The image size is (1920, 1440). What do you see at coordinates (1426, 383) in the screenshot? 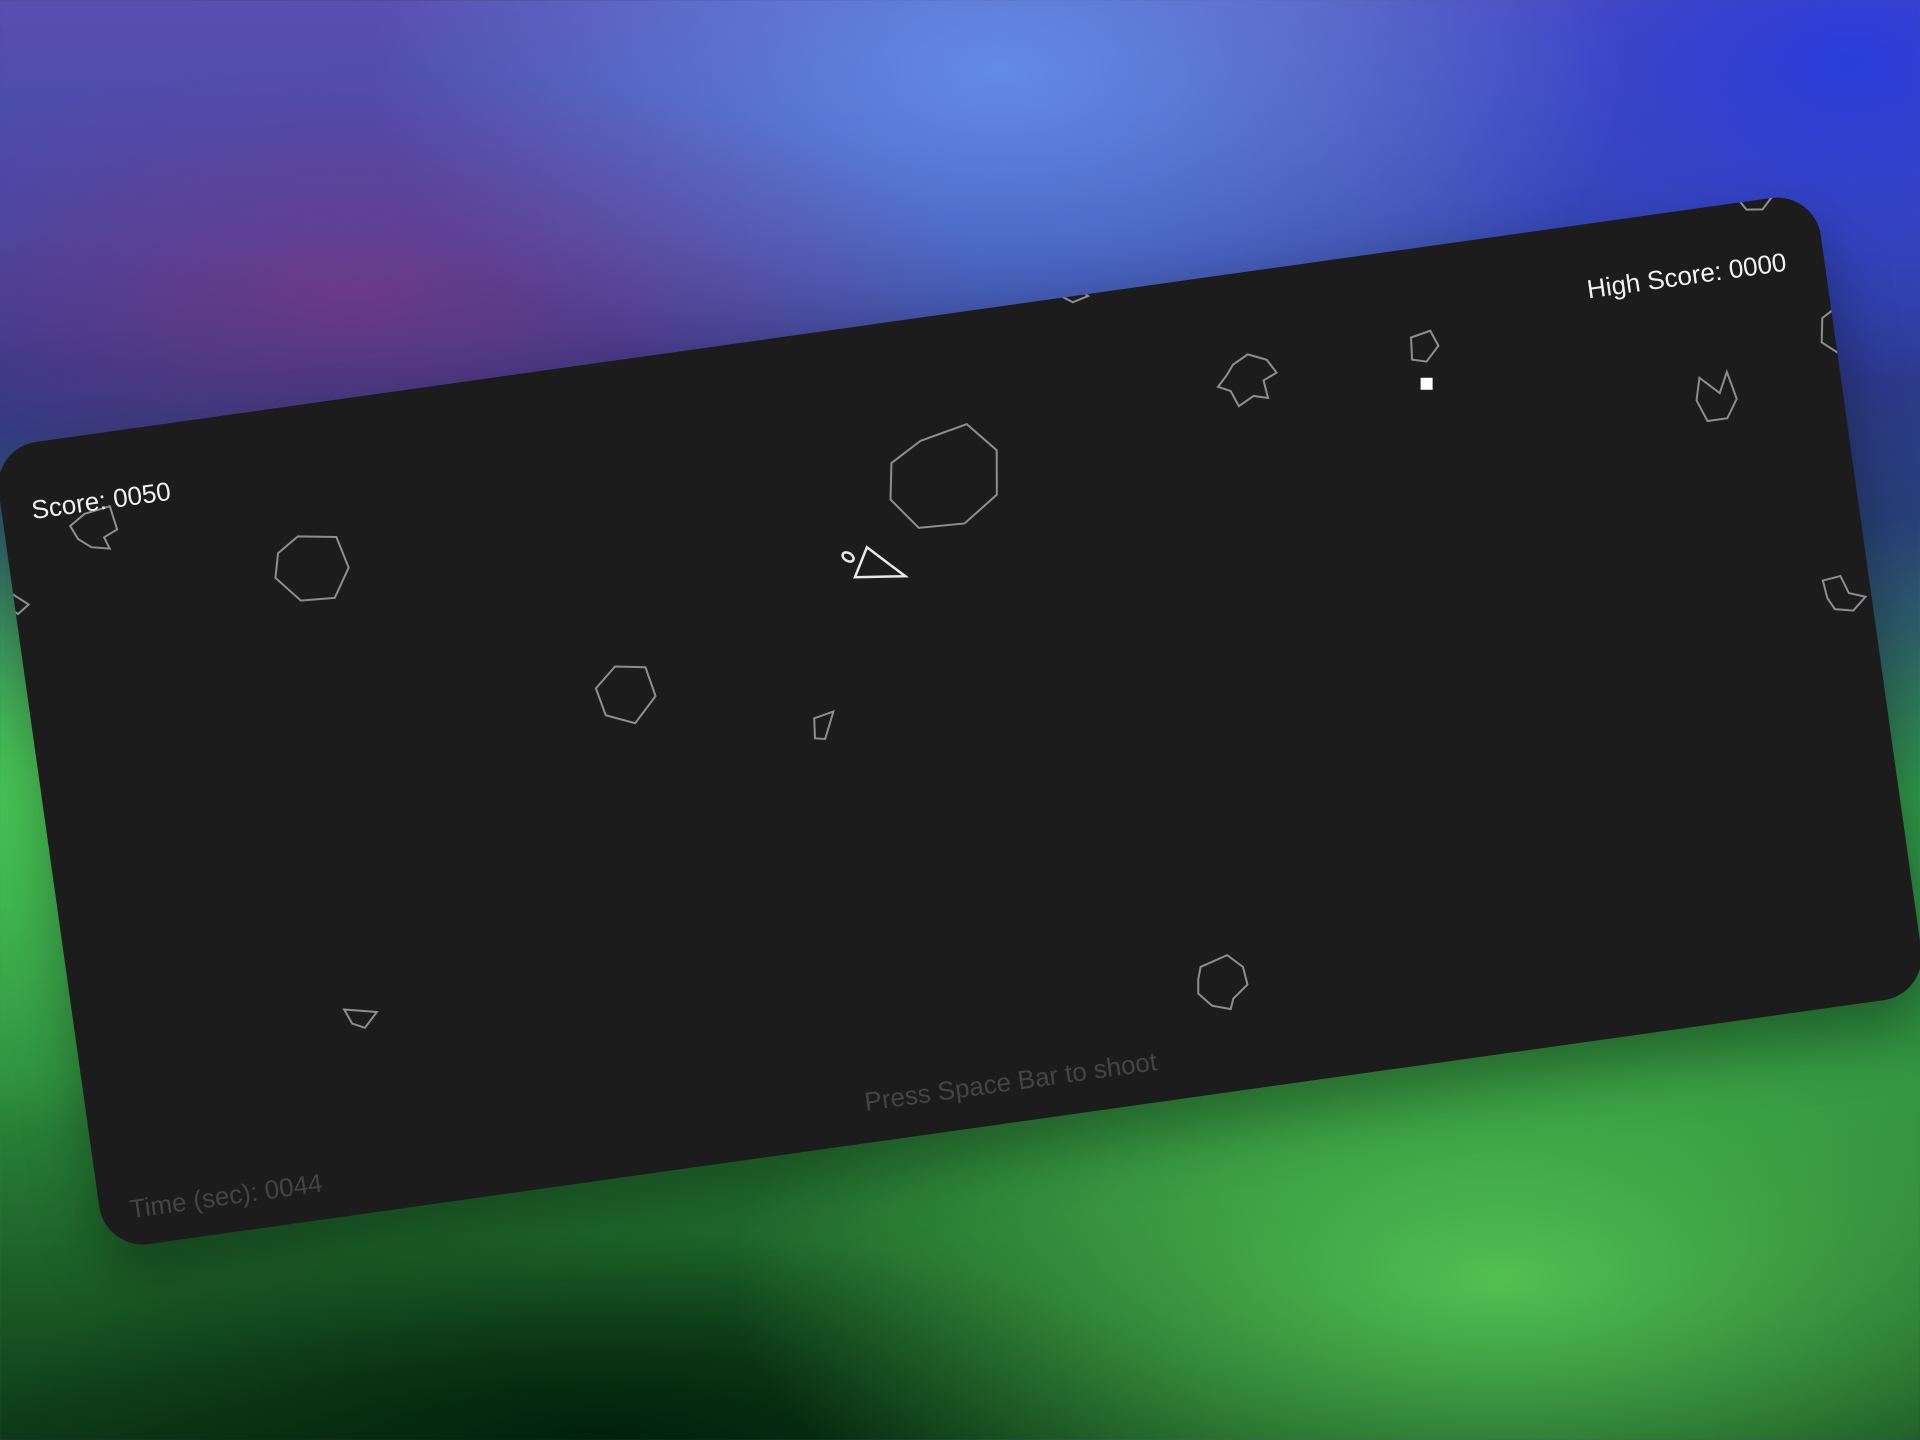
I see `bullet` at bounding box center [1426, 383].